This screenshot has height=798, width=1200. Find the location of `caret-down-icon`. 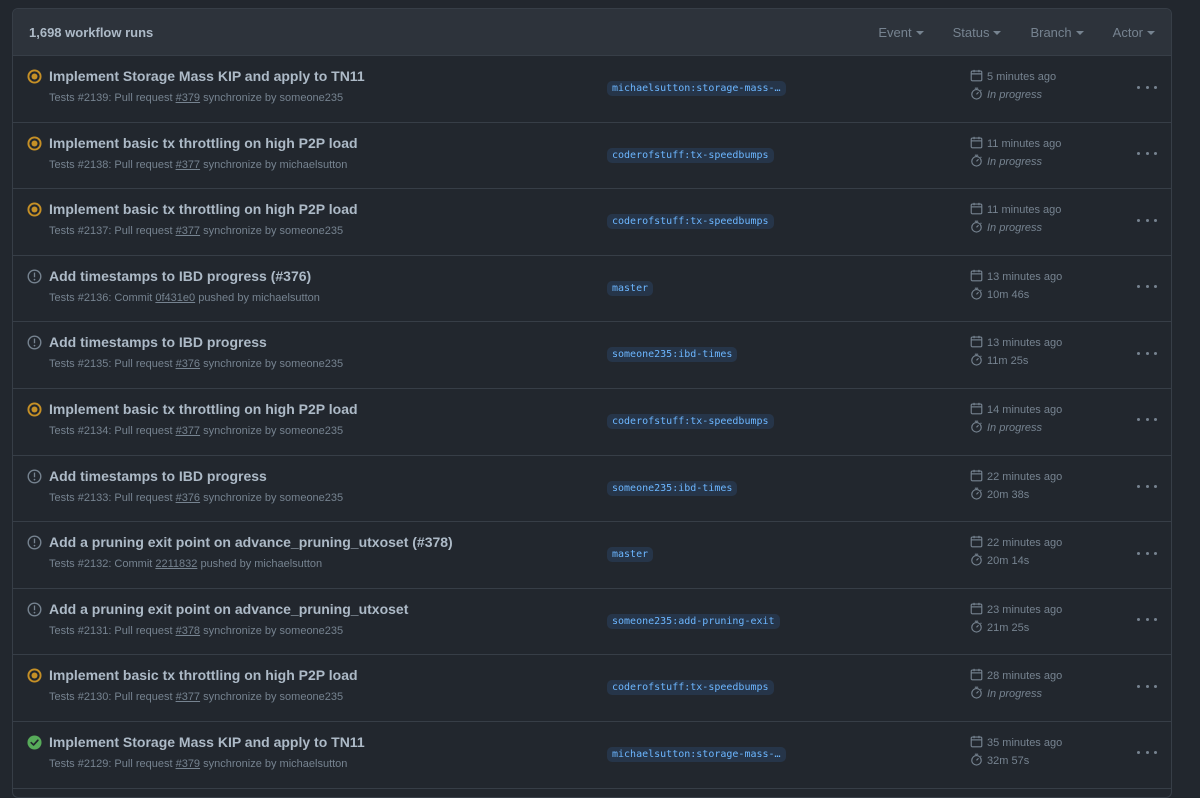

caret-down-icon is located at coordinates (1079, 32).